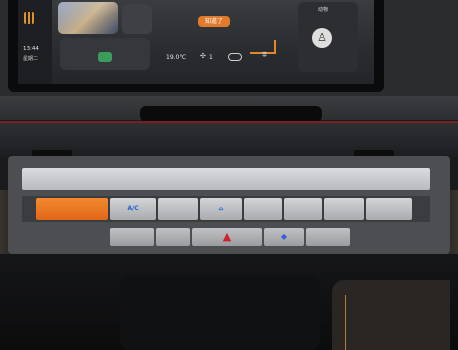 Image resolution: width=458 pixels, height=350 pixels. I want to click on led-indicator-icon: ◆, so click(284, 236).